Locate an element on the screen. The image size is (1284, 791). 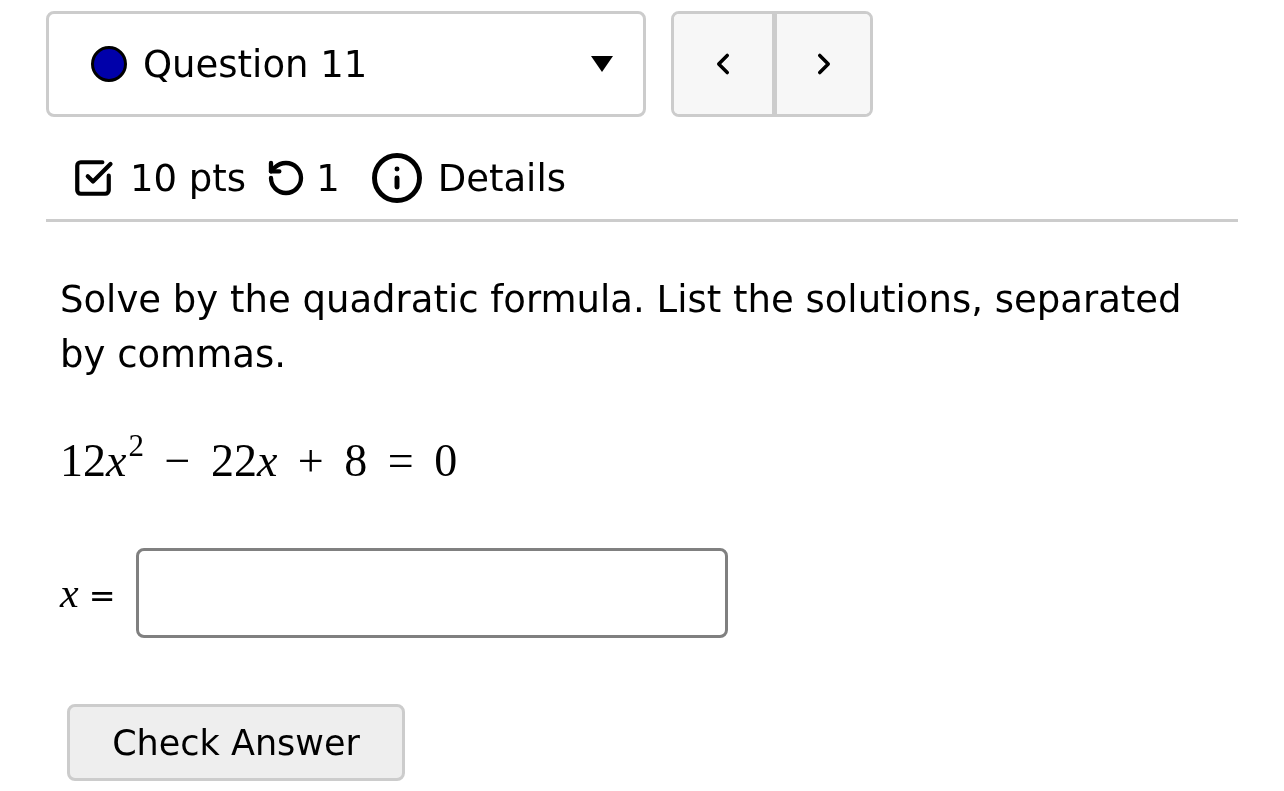
caret-icon is located at coordinates (602, 64).